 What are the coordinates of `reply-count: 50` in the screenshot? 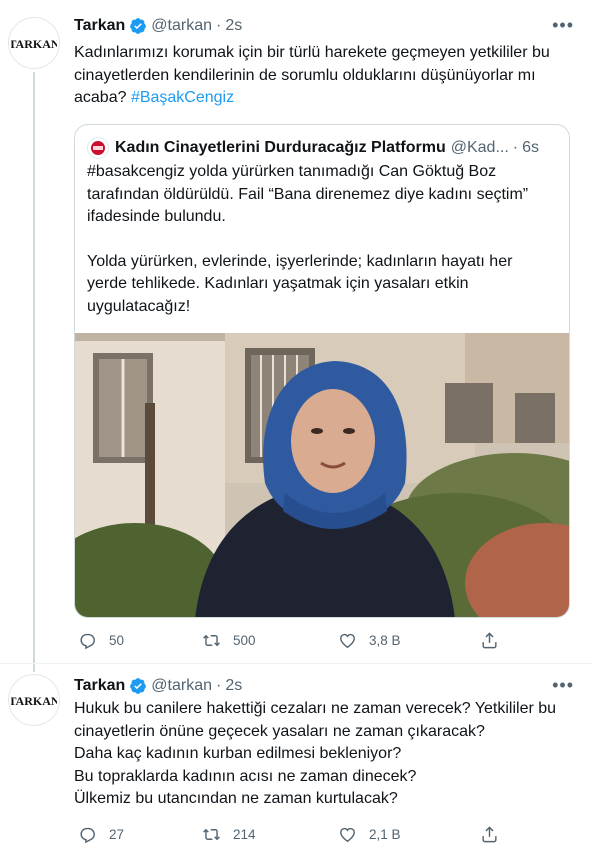 It's located at (117, 640).